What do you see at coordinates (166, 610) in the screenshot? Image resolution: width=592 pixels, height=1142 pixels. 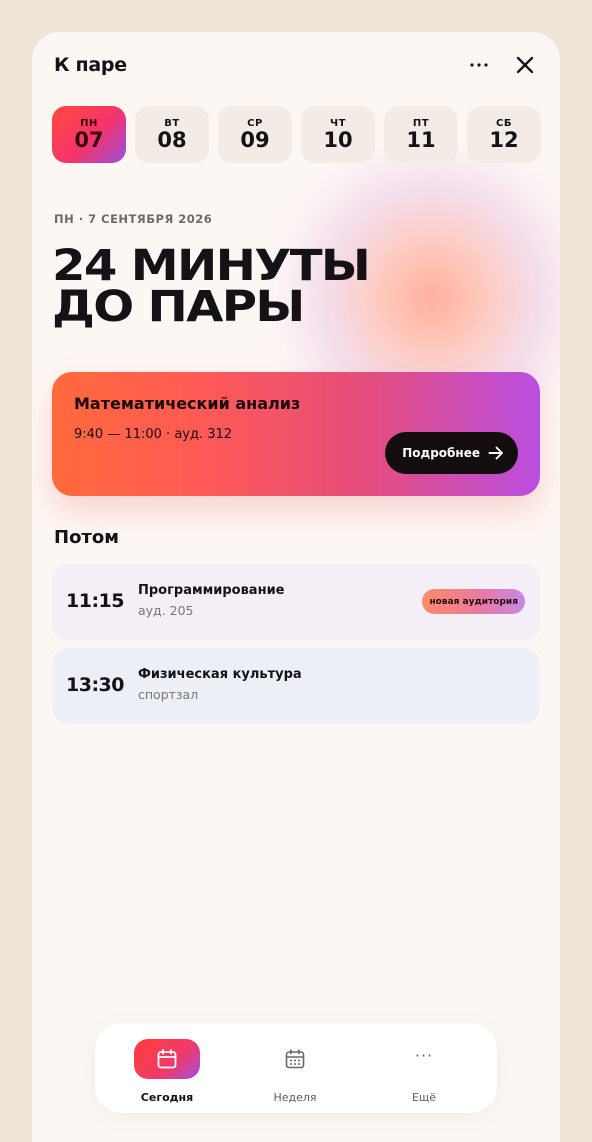 I see `lesson-room: ауд. 205` at bounding box center [166, 610].